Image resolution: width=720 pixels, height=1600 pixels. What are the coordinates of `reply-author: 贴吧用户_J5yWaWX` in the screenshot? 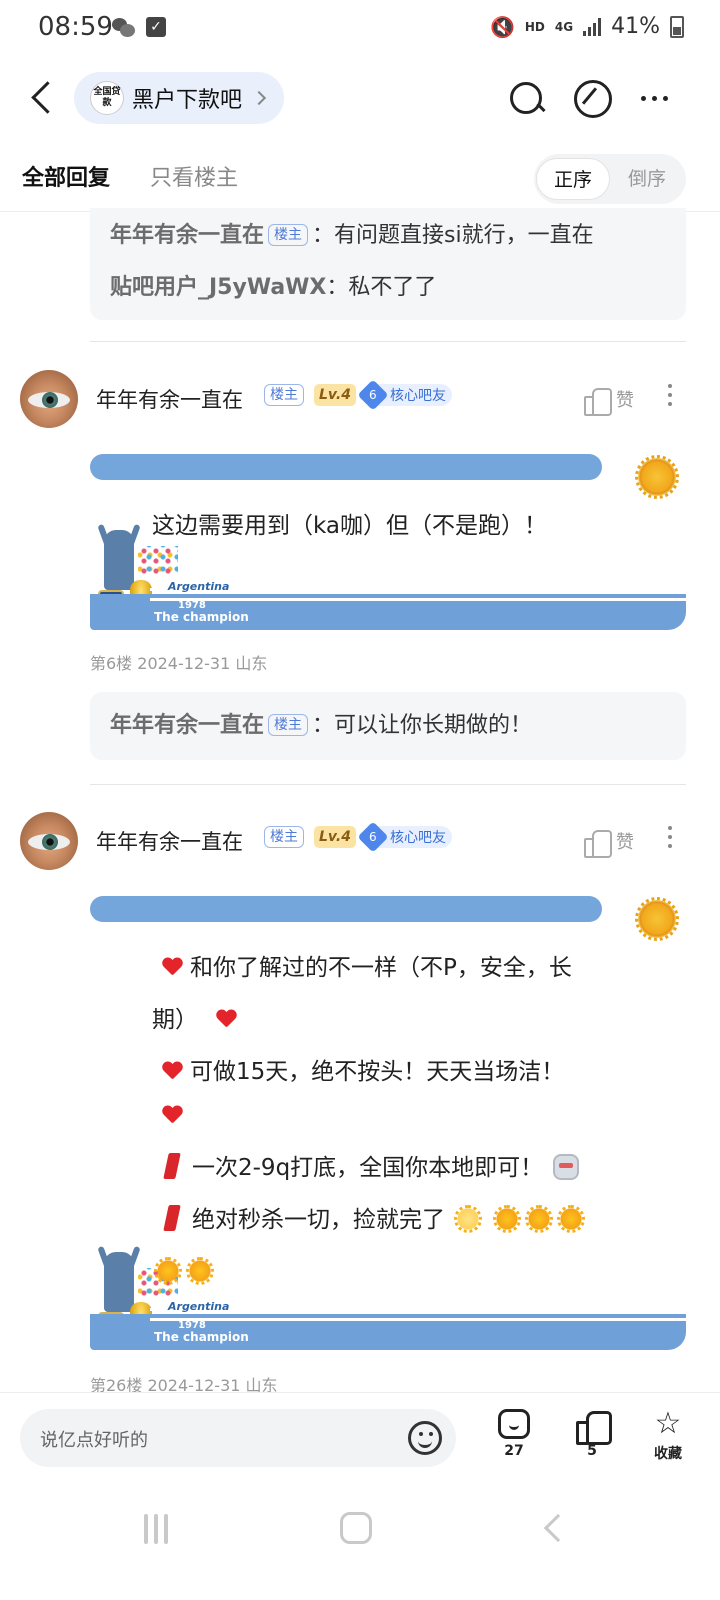 It's located at (218, 287).